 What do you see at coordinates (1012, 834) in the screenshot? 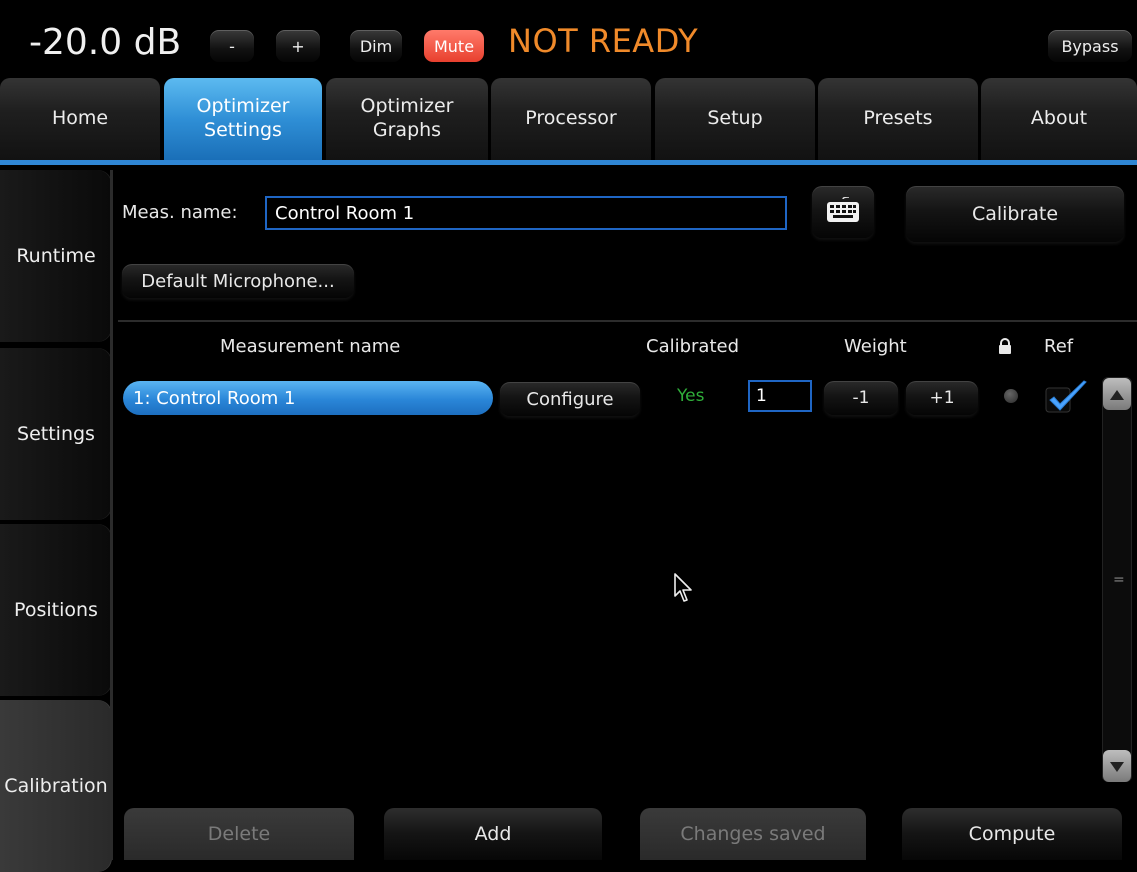
I see `compute-button: Compute` at bounding box center [1012, 834].